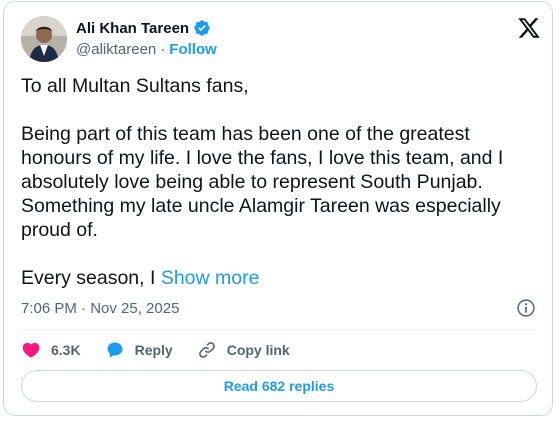 The image size is (558, 425). What do you see at coordinates (91, 278) in the screenshot?
I see `tweet-line-start: Every season, I` at bounding box center [91, 278].